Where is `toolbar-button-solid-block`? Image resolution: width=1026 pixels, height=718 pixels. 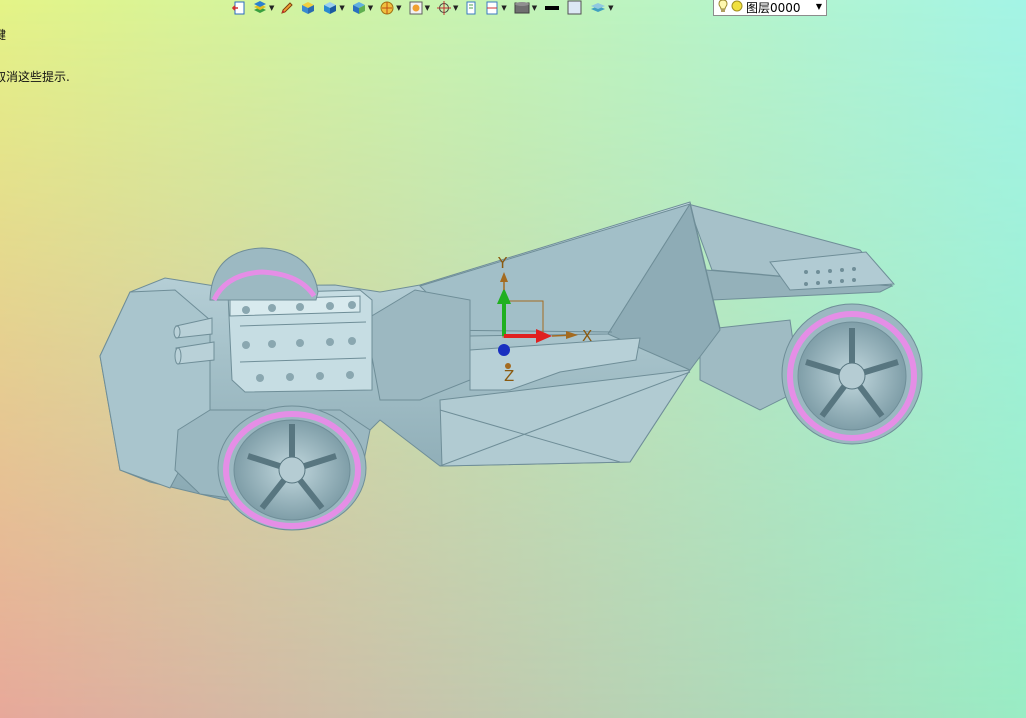
toolbar-button-solid-block is located at coordinates (308, 8).